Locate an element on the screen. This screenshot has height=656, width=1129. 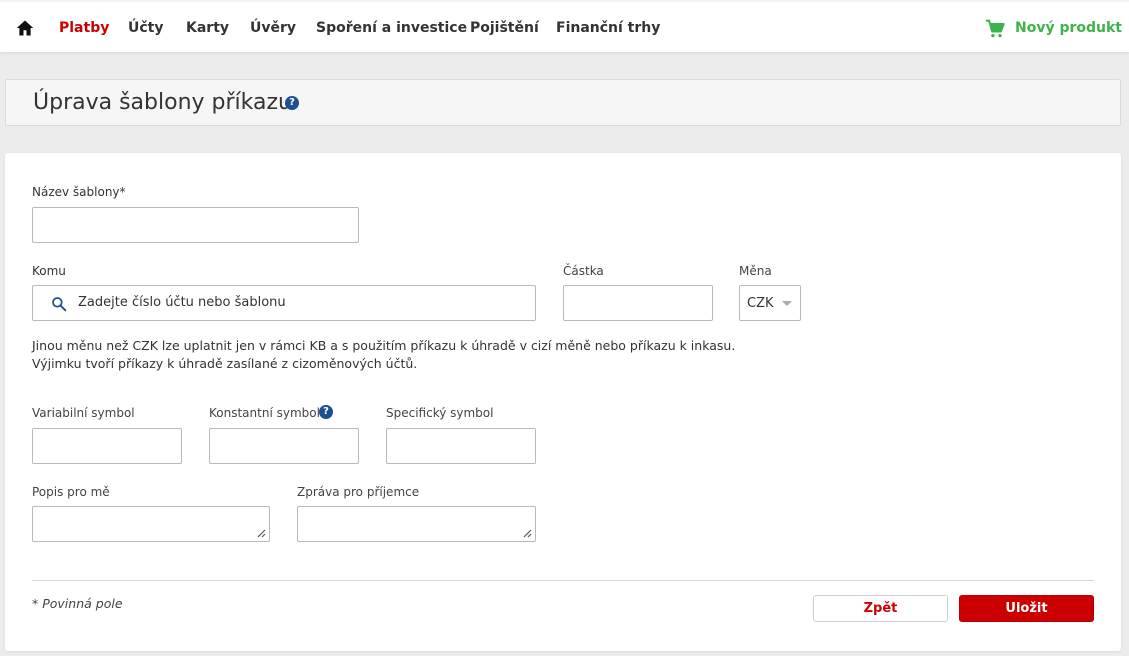
currency-value: CZK is located at coordinates (760, 303).